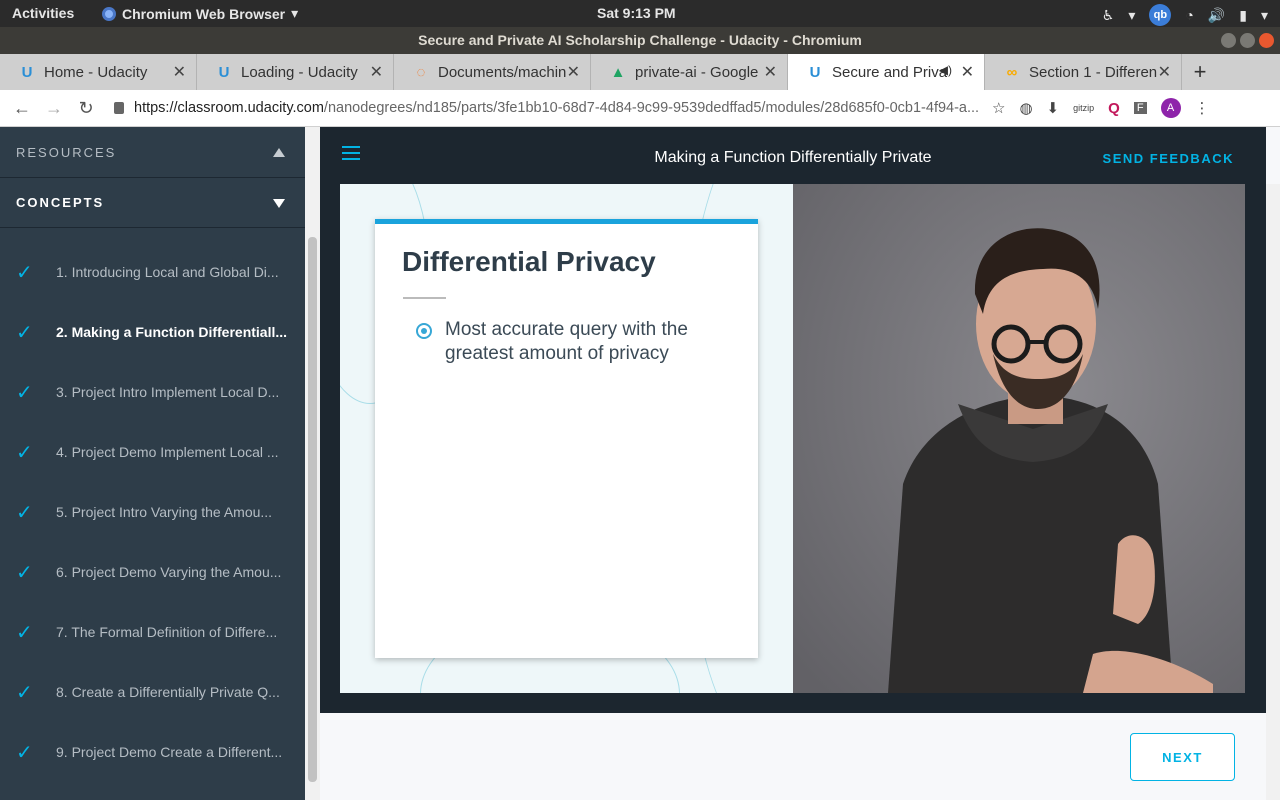  I want to click on extension-f-icon: F, so click(1140, 108).